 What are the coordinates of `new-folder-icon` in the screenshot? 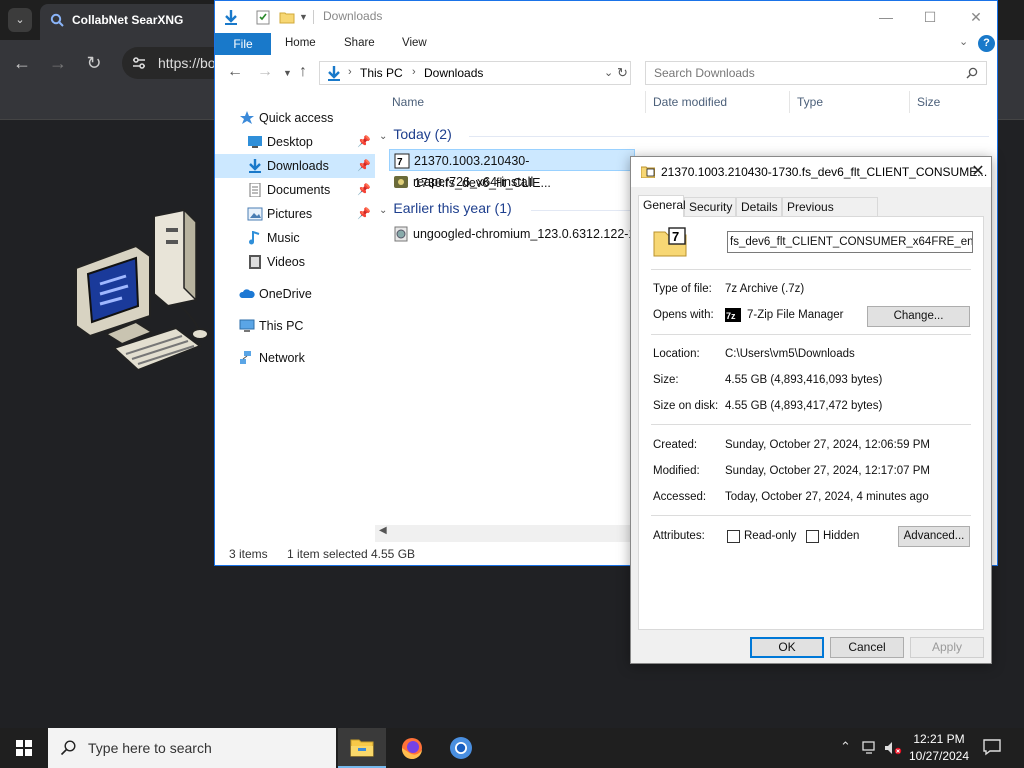 It's located at (287, 17).